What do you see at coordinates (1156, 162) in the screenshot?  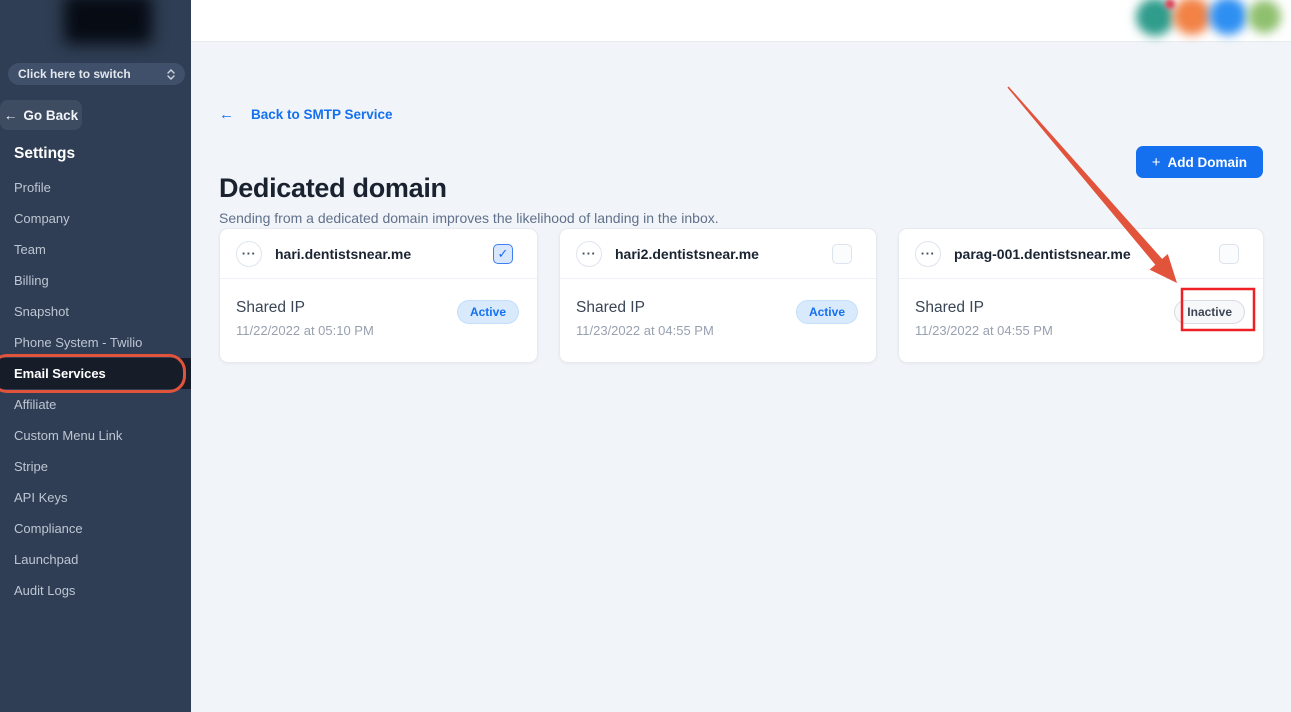 I see `plus-icon: +` at bounding box center [1156, 162].